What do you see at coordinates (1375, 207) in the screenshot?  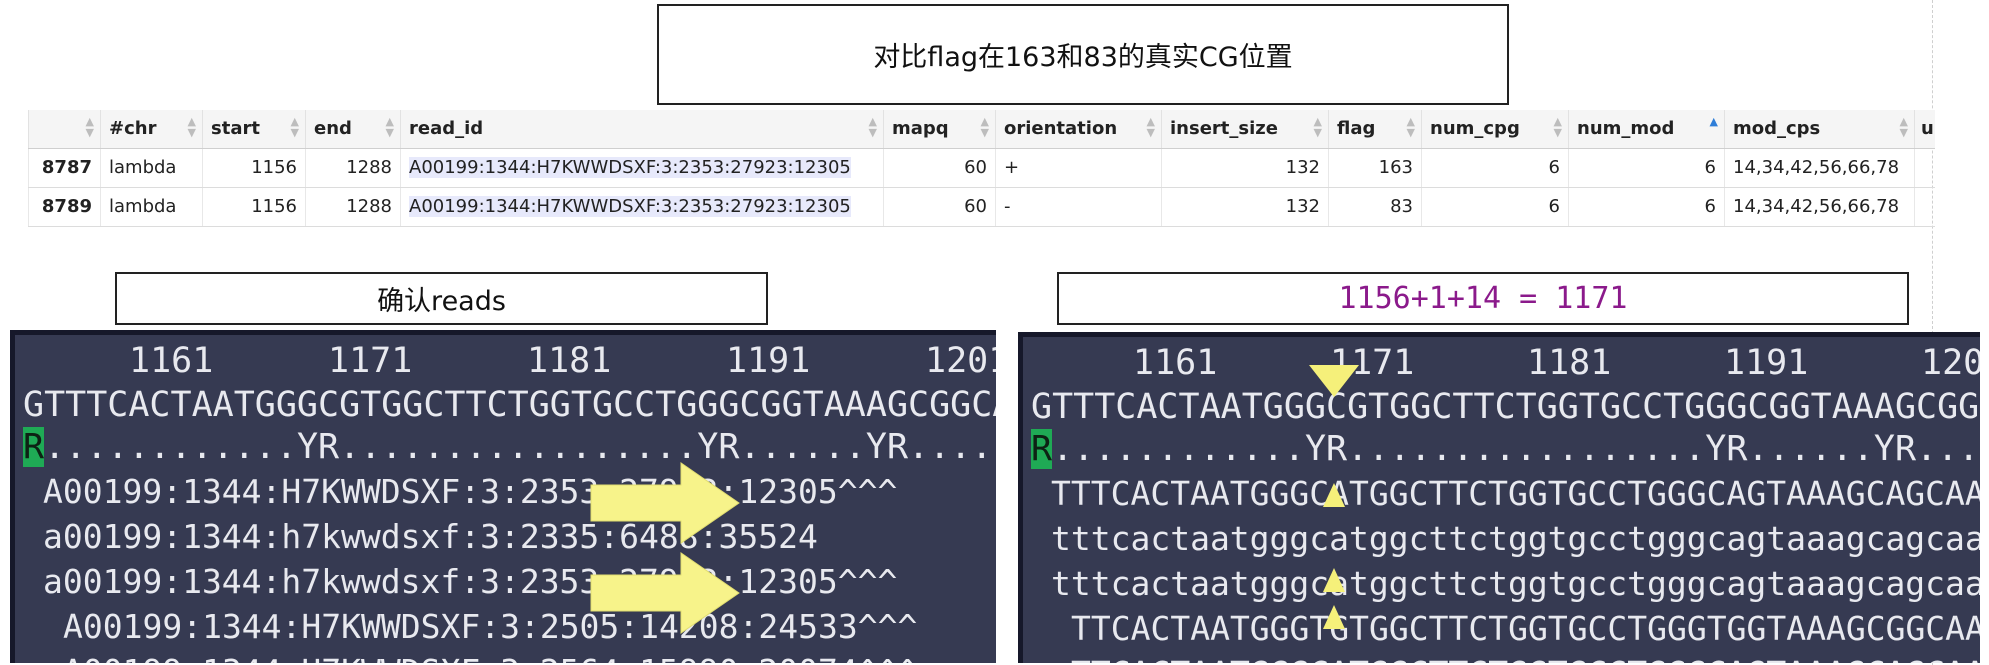 I see `cell-flag: 83` at bounding box center [1375, 207].